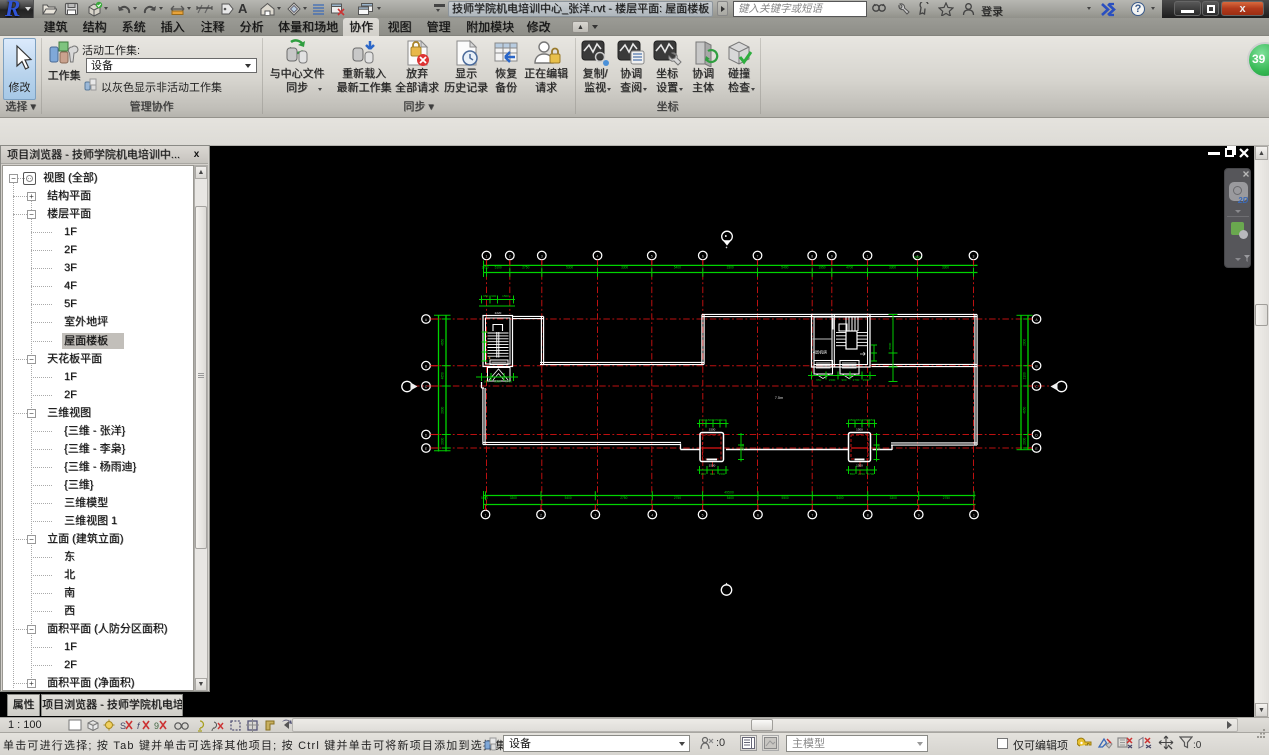  What do you see at coordinates (123, 726) in the screenshot?
I see `svg-text: S` at bounding box center [123, 726].